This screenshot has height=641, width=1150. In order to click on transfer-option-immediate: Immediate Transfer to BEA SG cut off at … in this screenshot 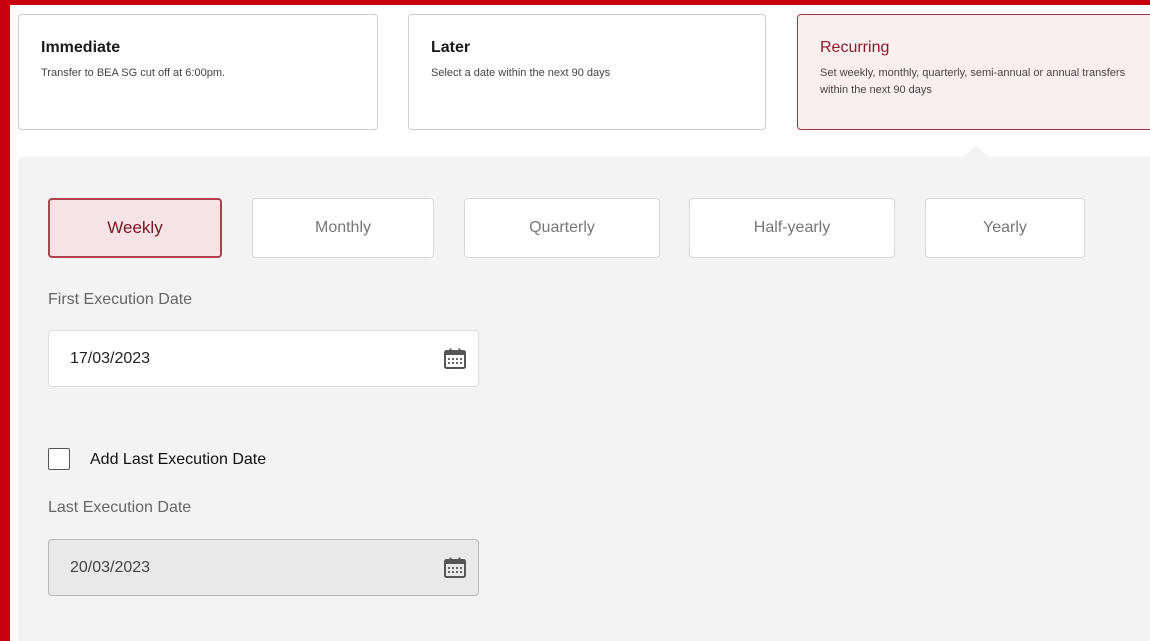, I will do `click(198, 72)`.